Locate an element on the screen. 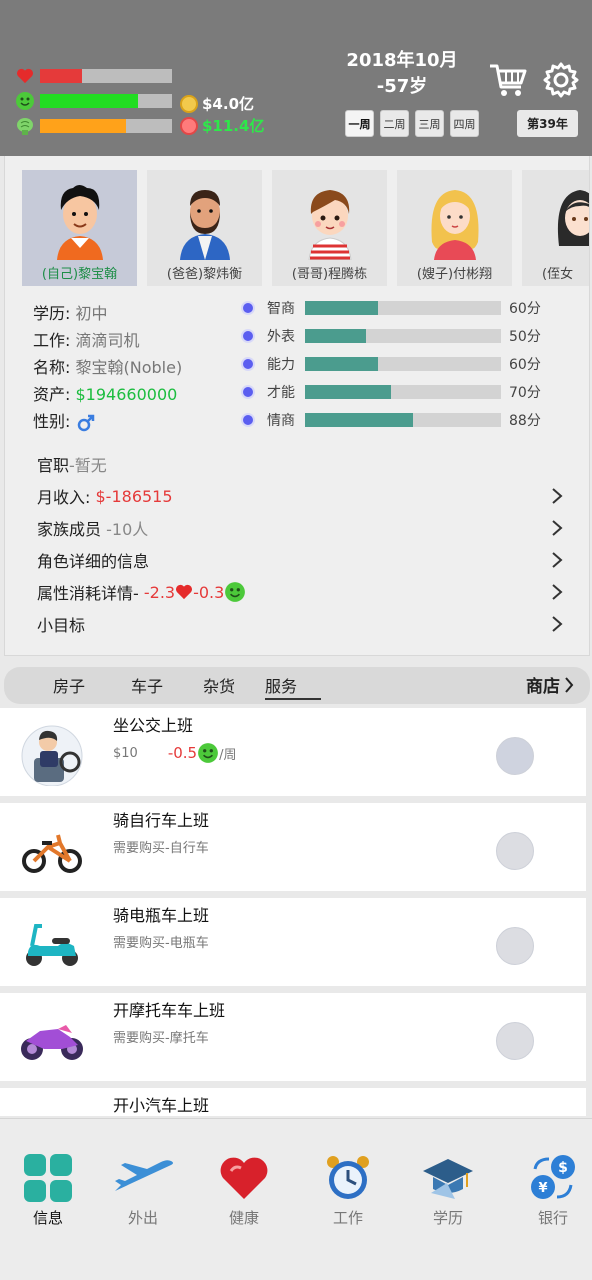 The width and height of the screenshot is (592, 1280). nav-bank: $ ¥ 银行 is located at coordinates (552, 1190).